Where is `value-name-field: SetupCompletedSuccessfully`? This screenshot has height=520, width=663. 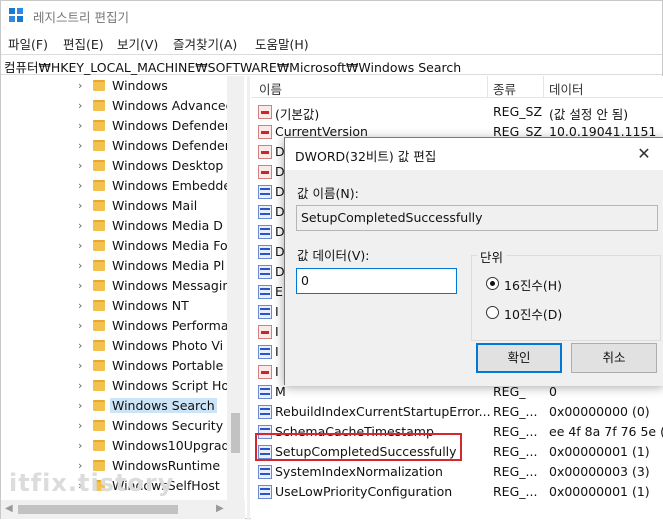
value-name-field: SetupCompletedSuccessfully is located at coordinates (477, 218).